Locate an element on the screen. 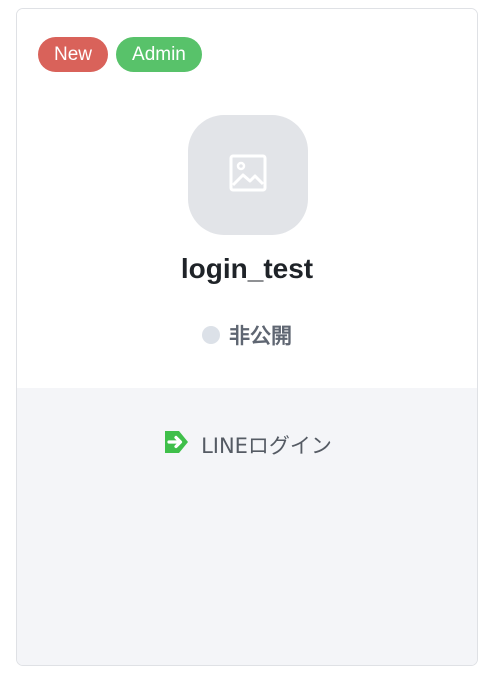 The height and width of the screenshot is (678, 496). status-label: 非公開 is located at coordinates (260, 336).